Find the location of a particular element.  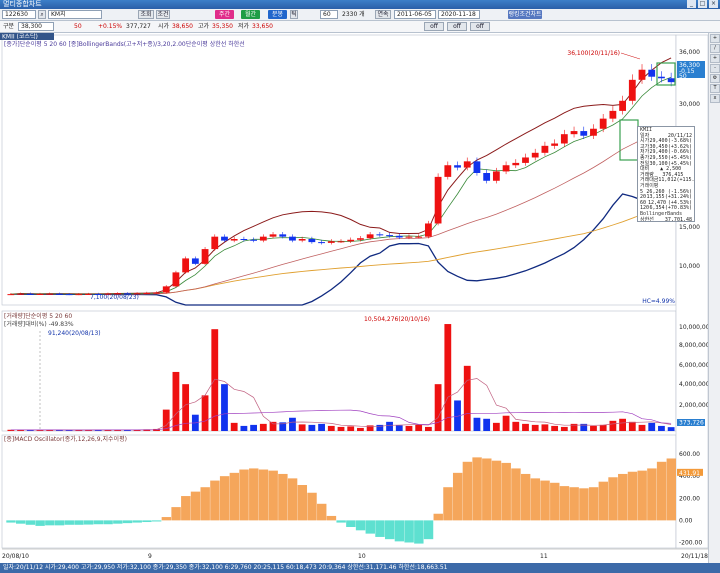

tick-button: 틱 is located at coordinates (294, 14).